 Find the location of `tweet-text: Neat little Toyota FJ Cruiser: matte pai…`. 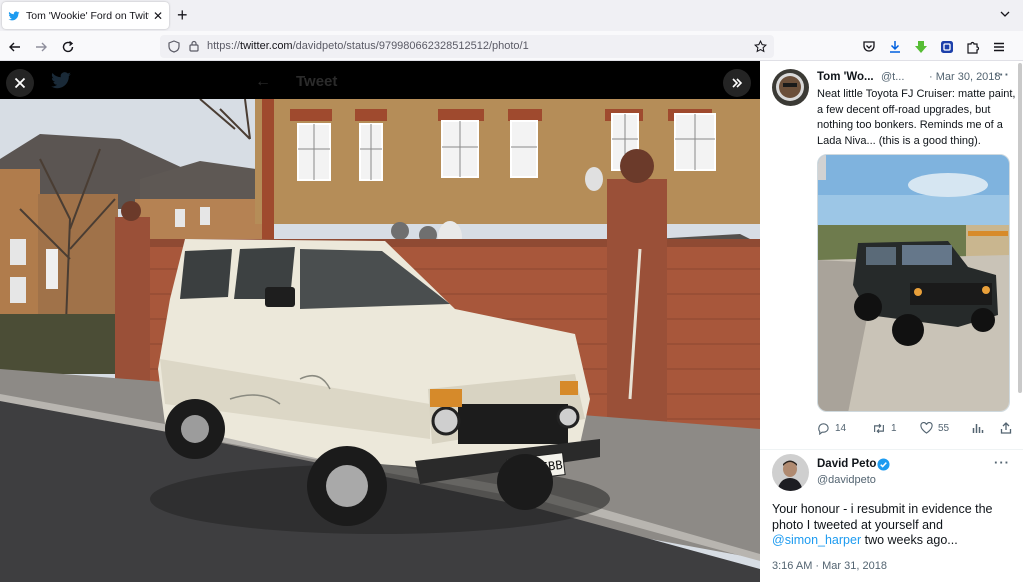

tweet-text: Neat little Toyota FJ Cruiser: matte pai… is located at coordinates (916, 117).